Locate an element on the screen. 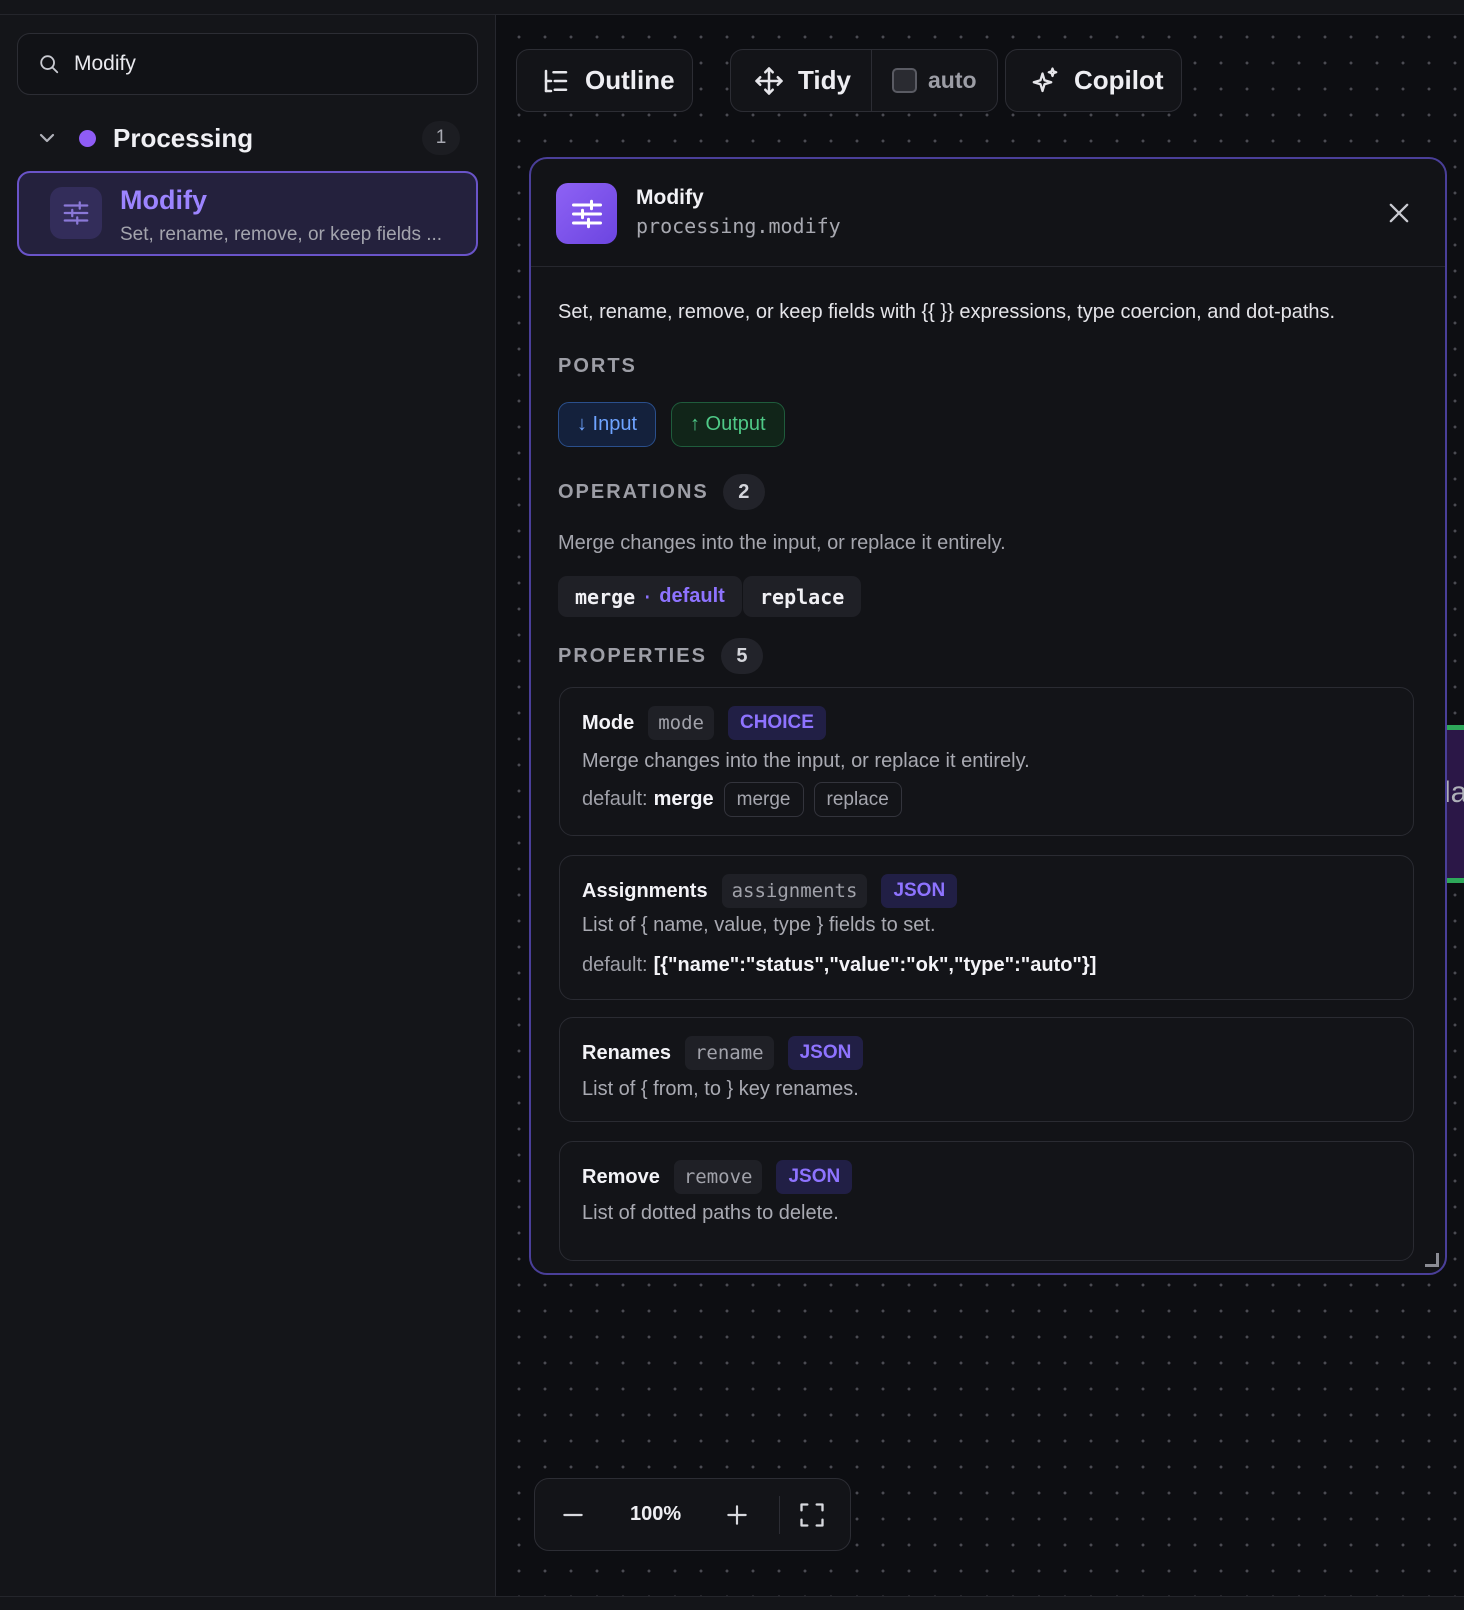 This screenshot has width=1464, height=1610. close-icon is located at coordinates (1399, 213).